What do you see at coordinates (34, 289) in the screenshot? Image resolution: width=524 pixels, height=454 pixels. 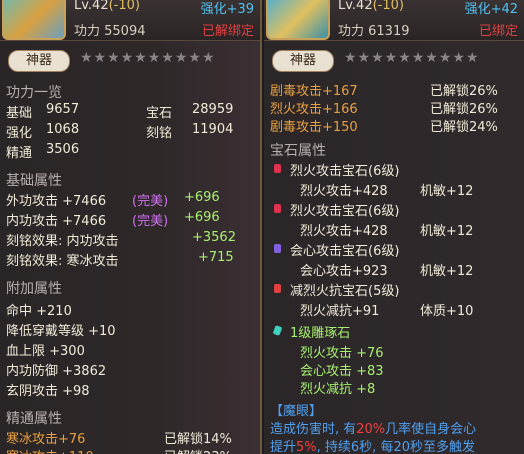 I see `left-extra-title: 附加属性` at bounding box center [34, 289].